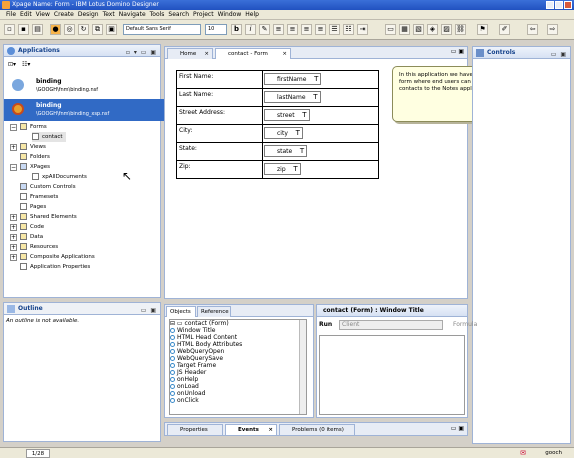  I want to click on pen-icon: ✎, so click(264, 29).